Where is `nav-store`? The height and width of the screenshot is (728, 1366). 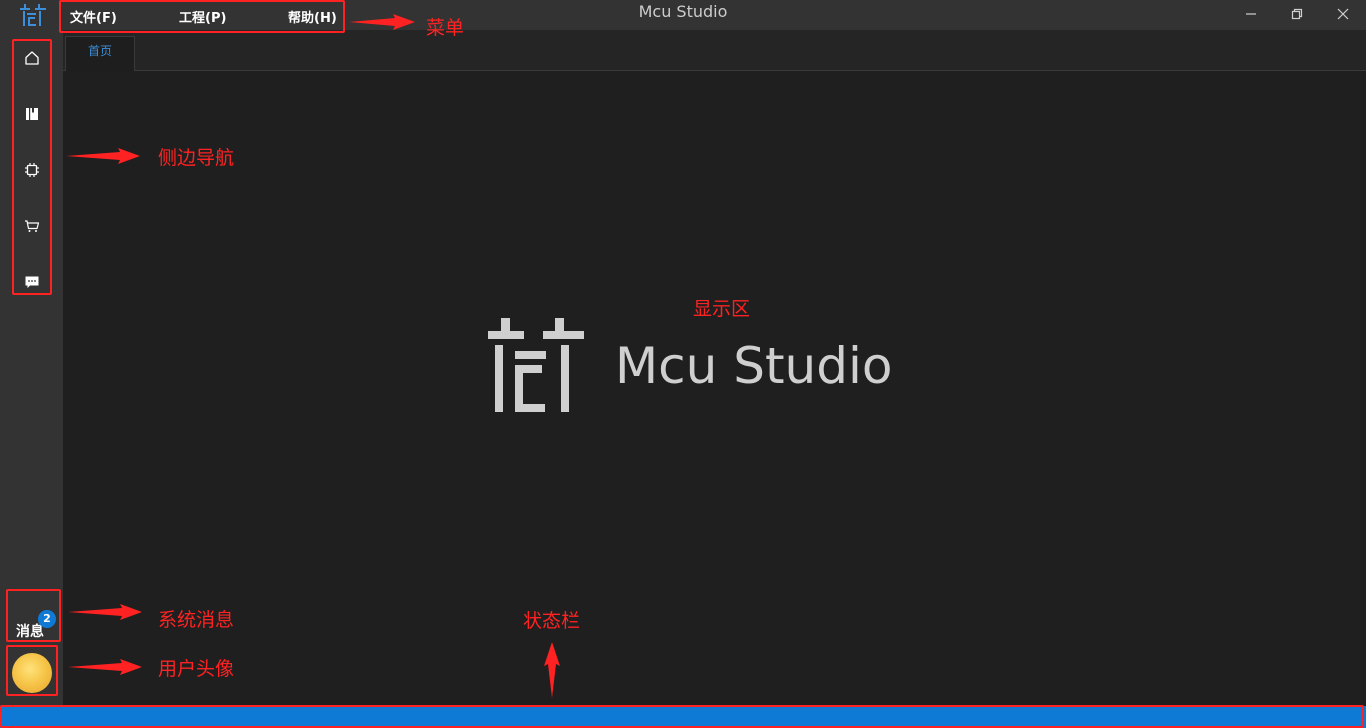 nav-store is located at coordinates (32, 226).